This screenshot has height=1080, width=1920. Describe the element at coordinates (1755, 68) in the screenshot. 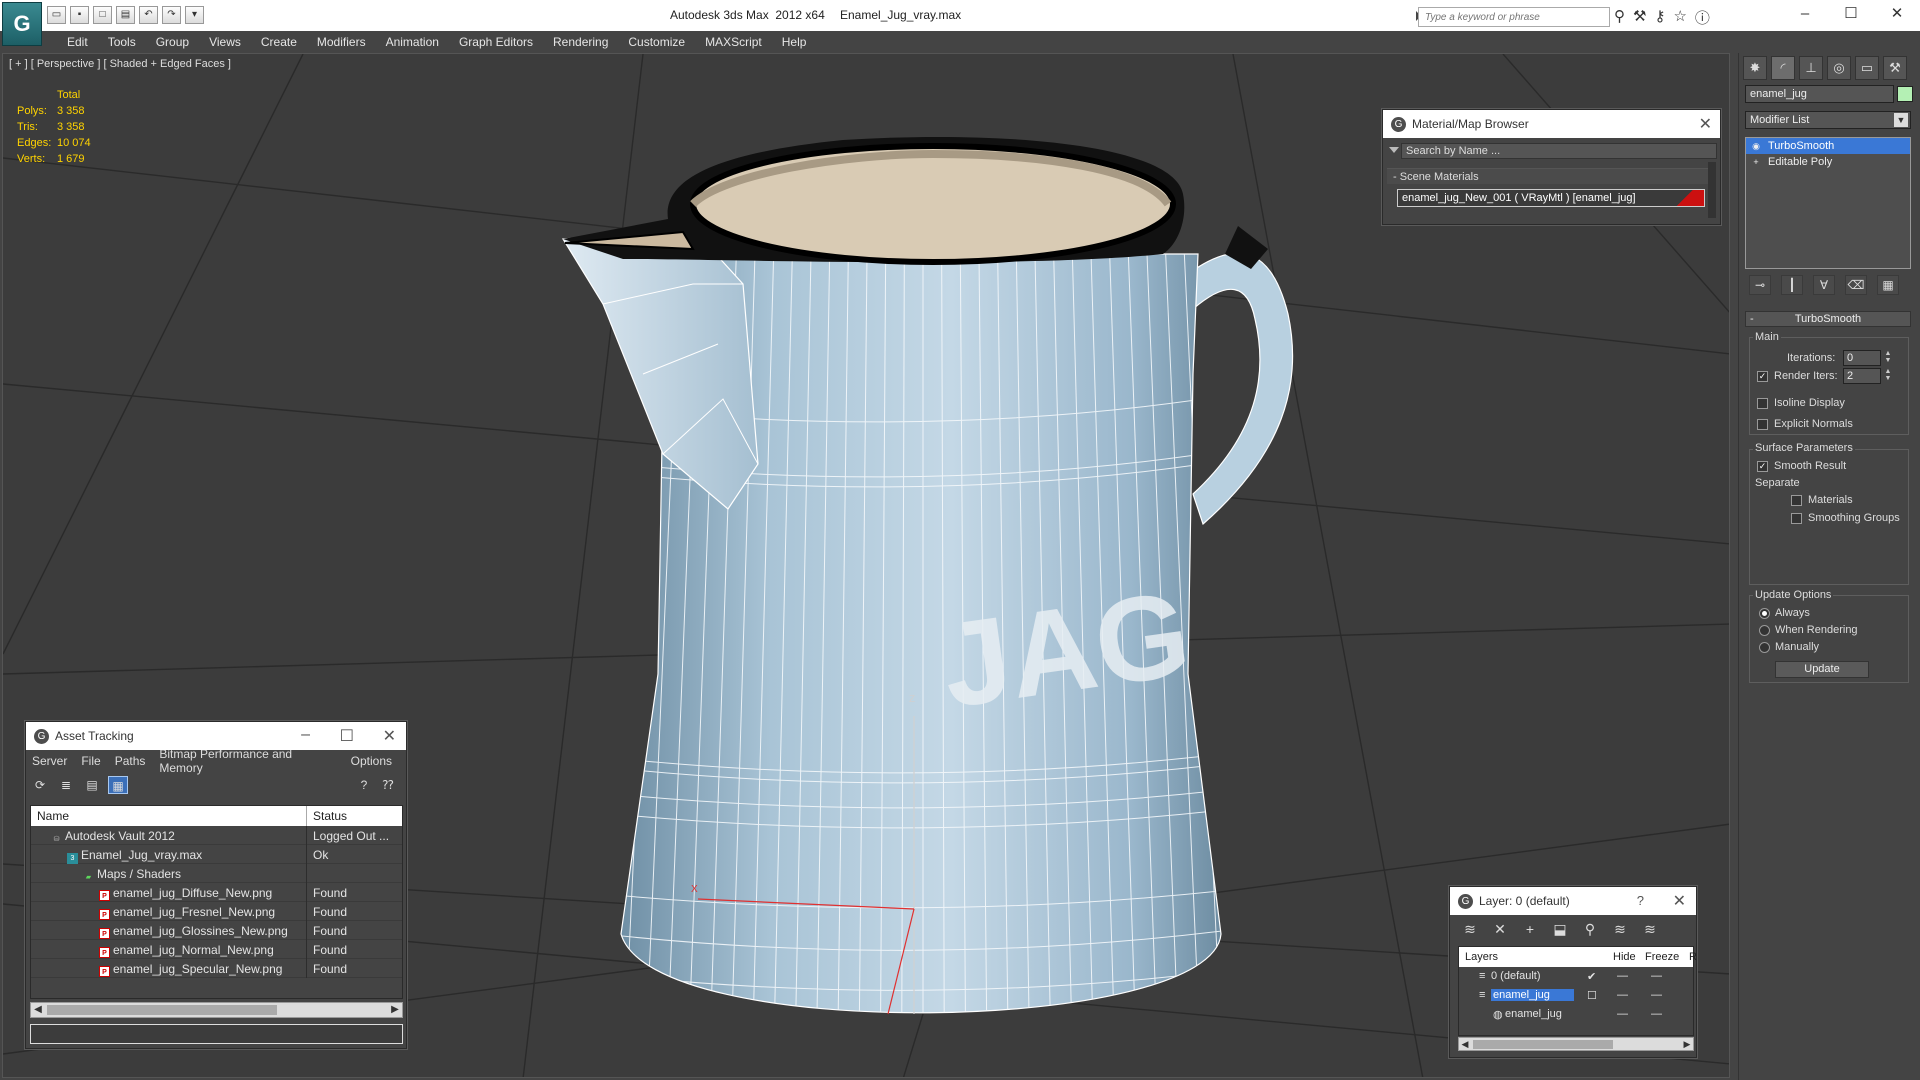

I see `create-tab-icon: ✸` at that location.